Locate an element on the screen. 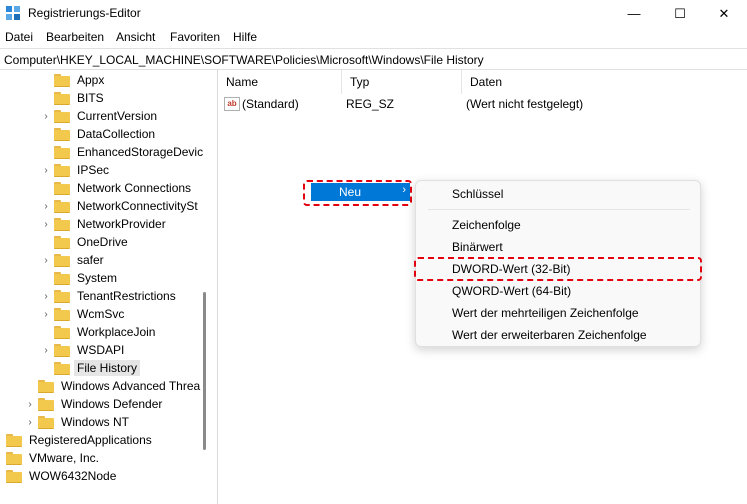  tree-item: EnhancedStorageDevic is located at coordinates (130, 152).